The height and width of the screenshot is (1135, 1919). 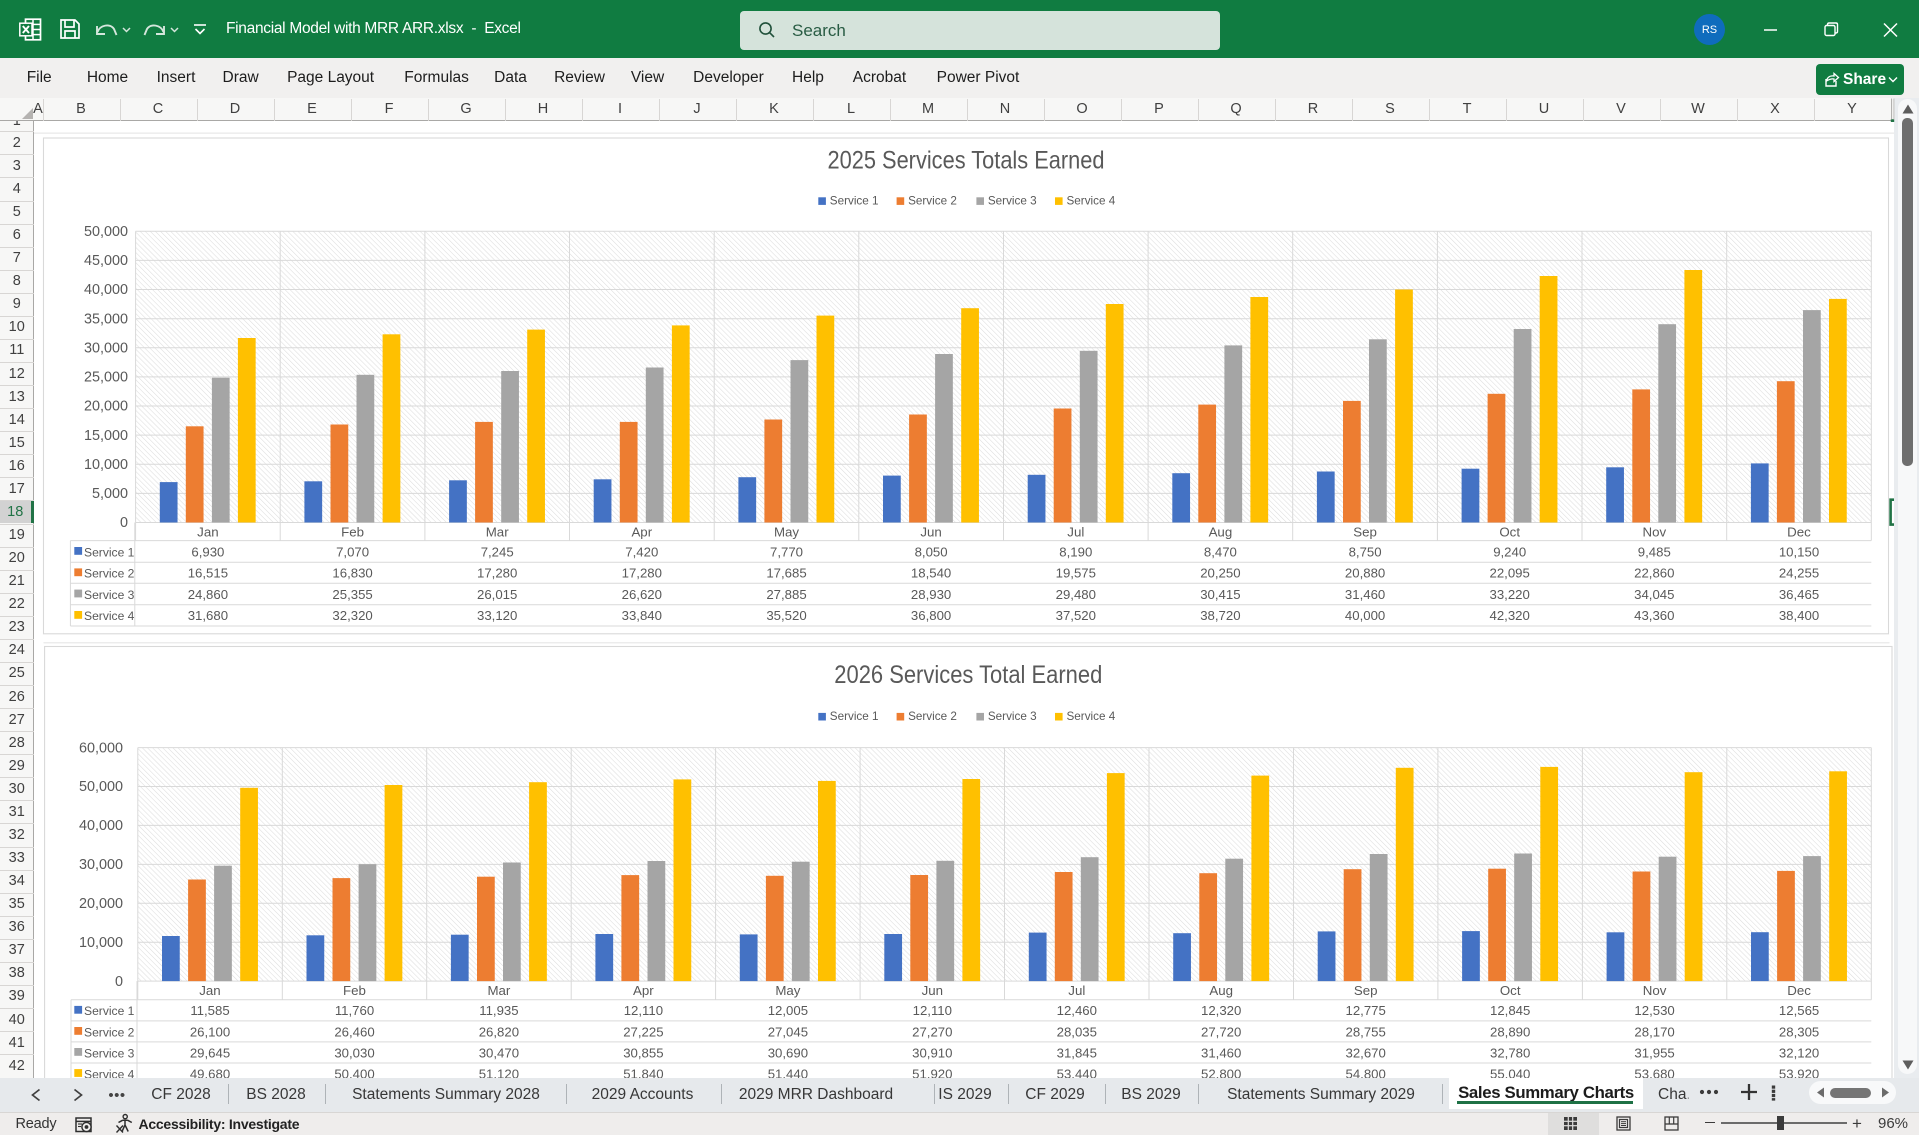 I want to click on svg-text: 33,840, so click(x=642, y=615).